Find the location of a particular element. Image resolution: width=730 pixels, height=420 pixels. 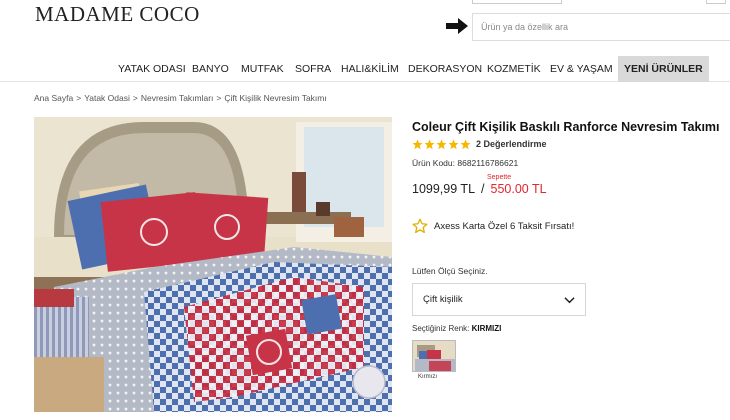

breadcrumb-nevresim: Nevresim Takımları is located at coordinates (177, 98).